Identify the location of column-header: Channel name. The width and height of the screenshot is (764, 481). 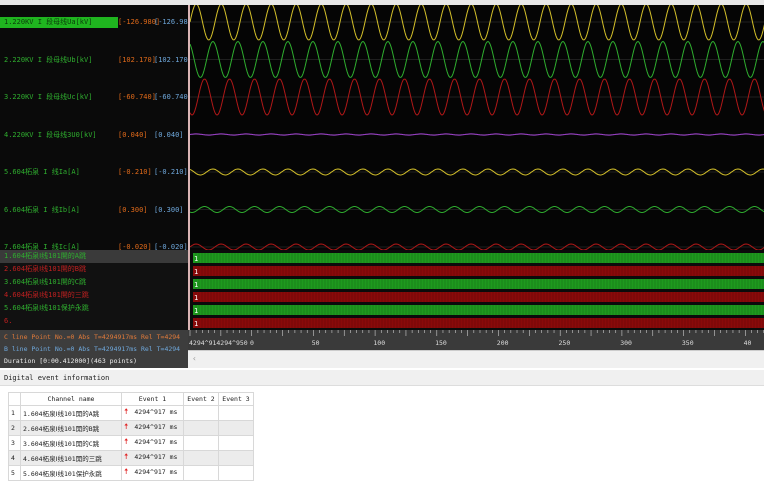
(71, 399).